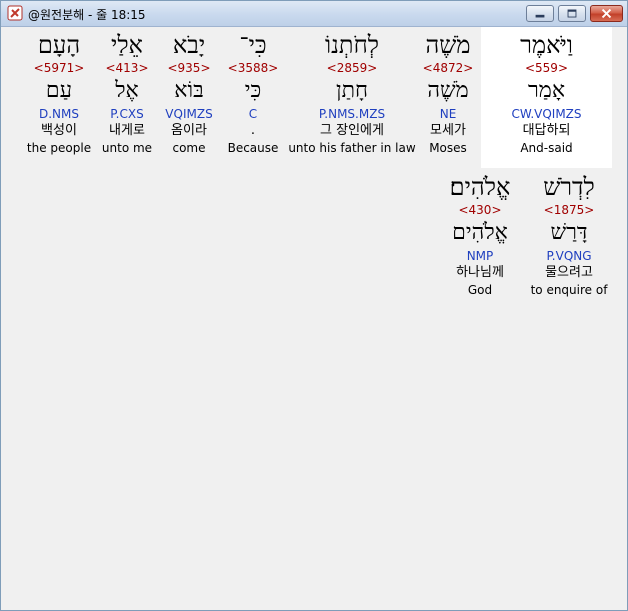  I want to click on maximize-icon, so click(572, 13).